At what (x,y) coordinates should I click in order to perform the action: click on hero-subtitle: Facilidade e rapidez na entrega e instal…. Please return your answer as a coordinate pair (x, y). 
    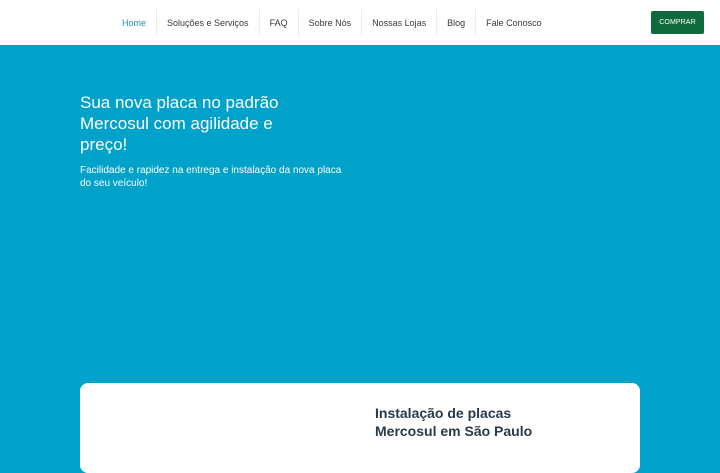
    Looking at the image, I should click on (211, 177).